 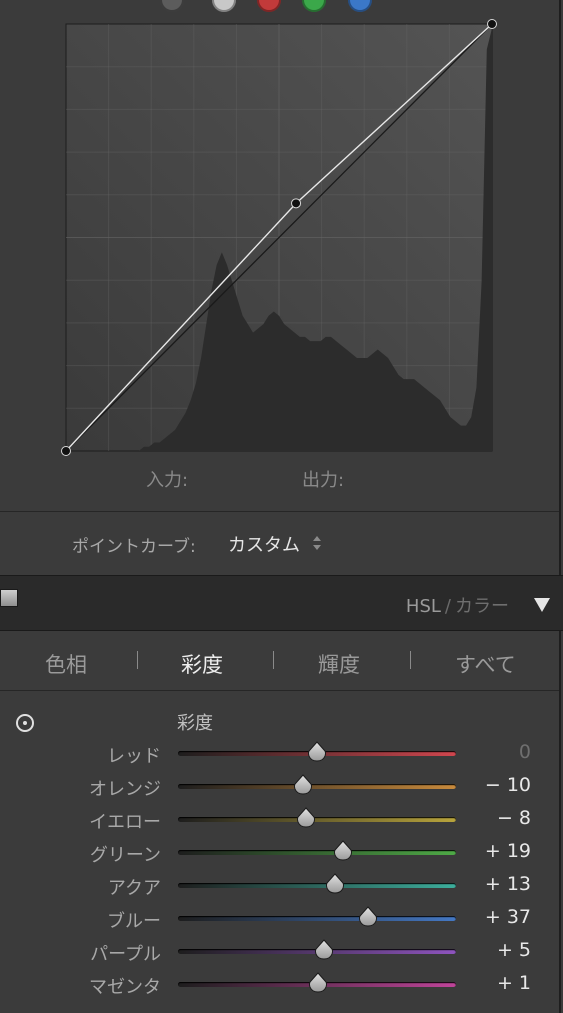 What do you see at coordinates (125, 987) in the screenshot?
I see `slider-label: マゼンタ` at bounding box center [125, 987].